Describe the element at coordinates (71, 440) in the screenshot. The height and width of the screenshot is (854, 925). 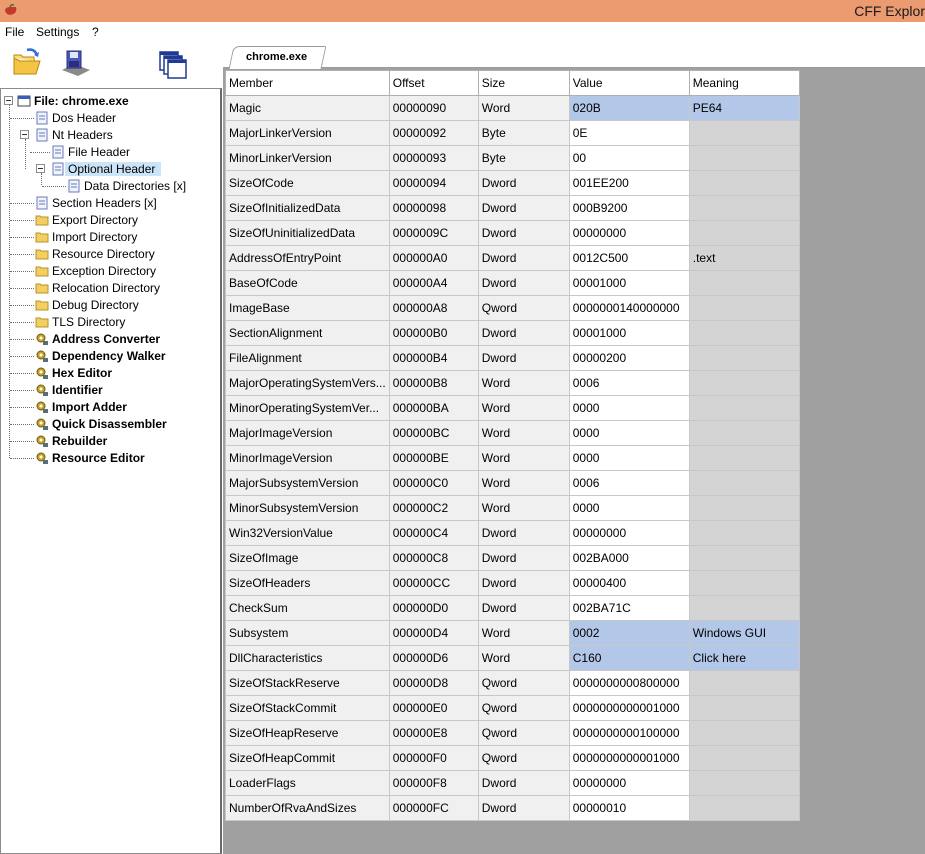
I see `tree-item-rebuilder: Rebuilder` at that location.